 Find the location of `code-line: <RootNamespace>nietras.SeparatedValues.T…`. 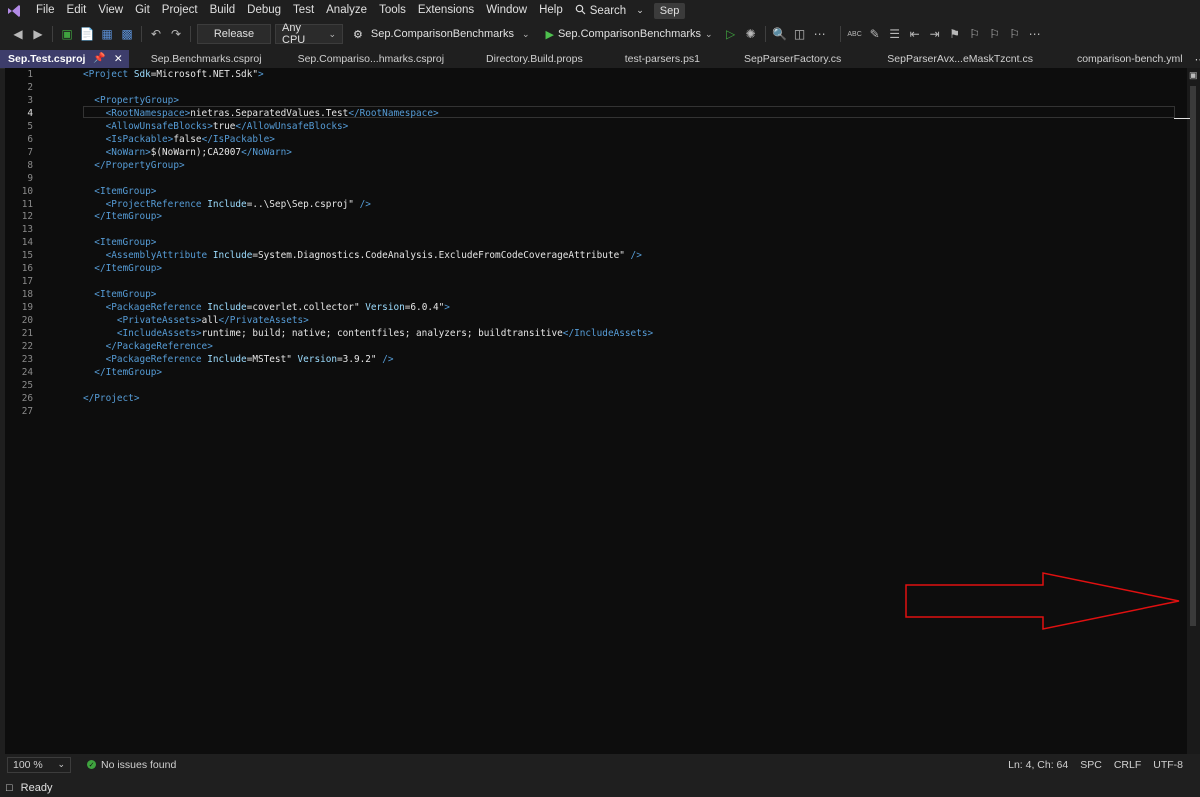

code-line: <RootNamespace>nietras.SeparatedValues.T… is located at coordinates (261, 114).